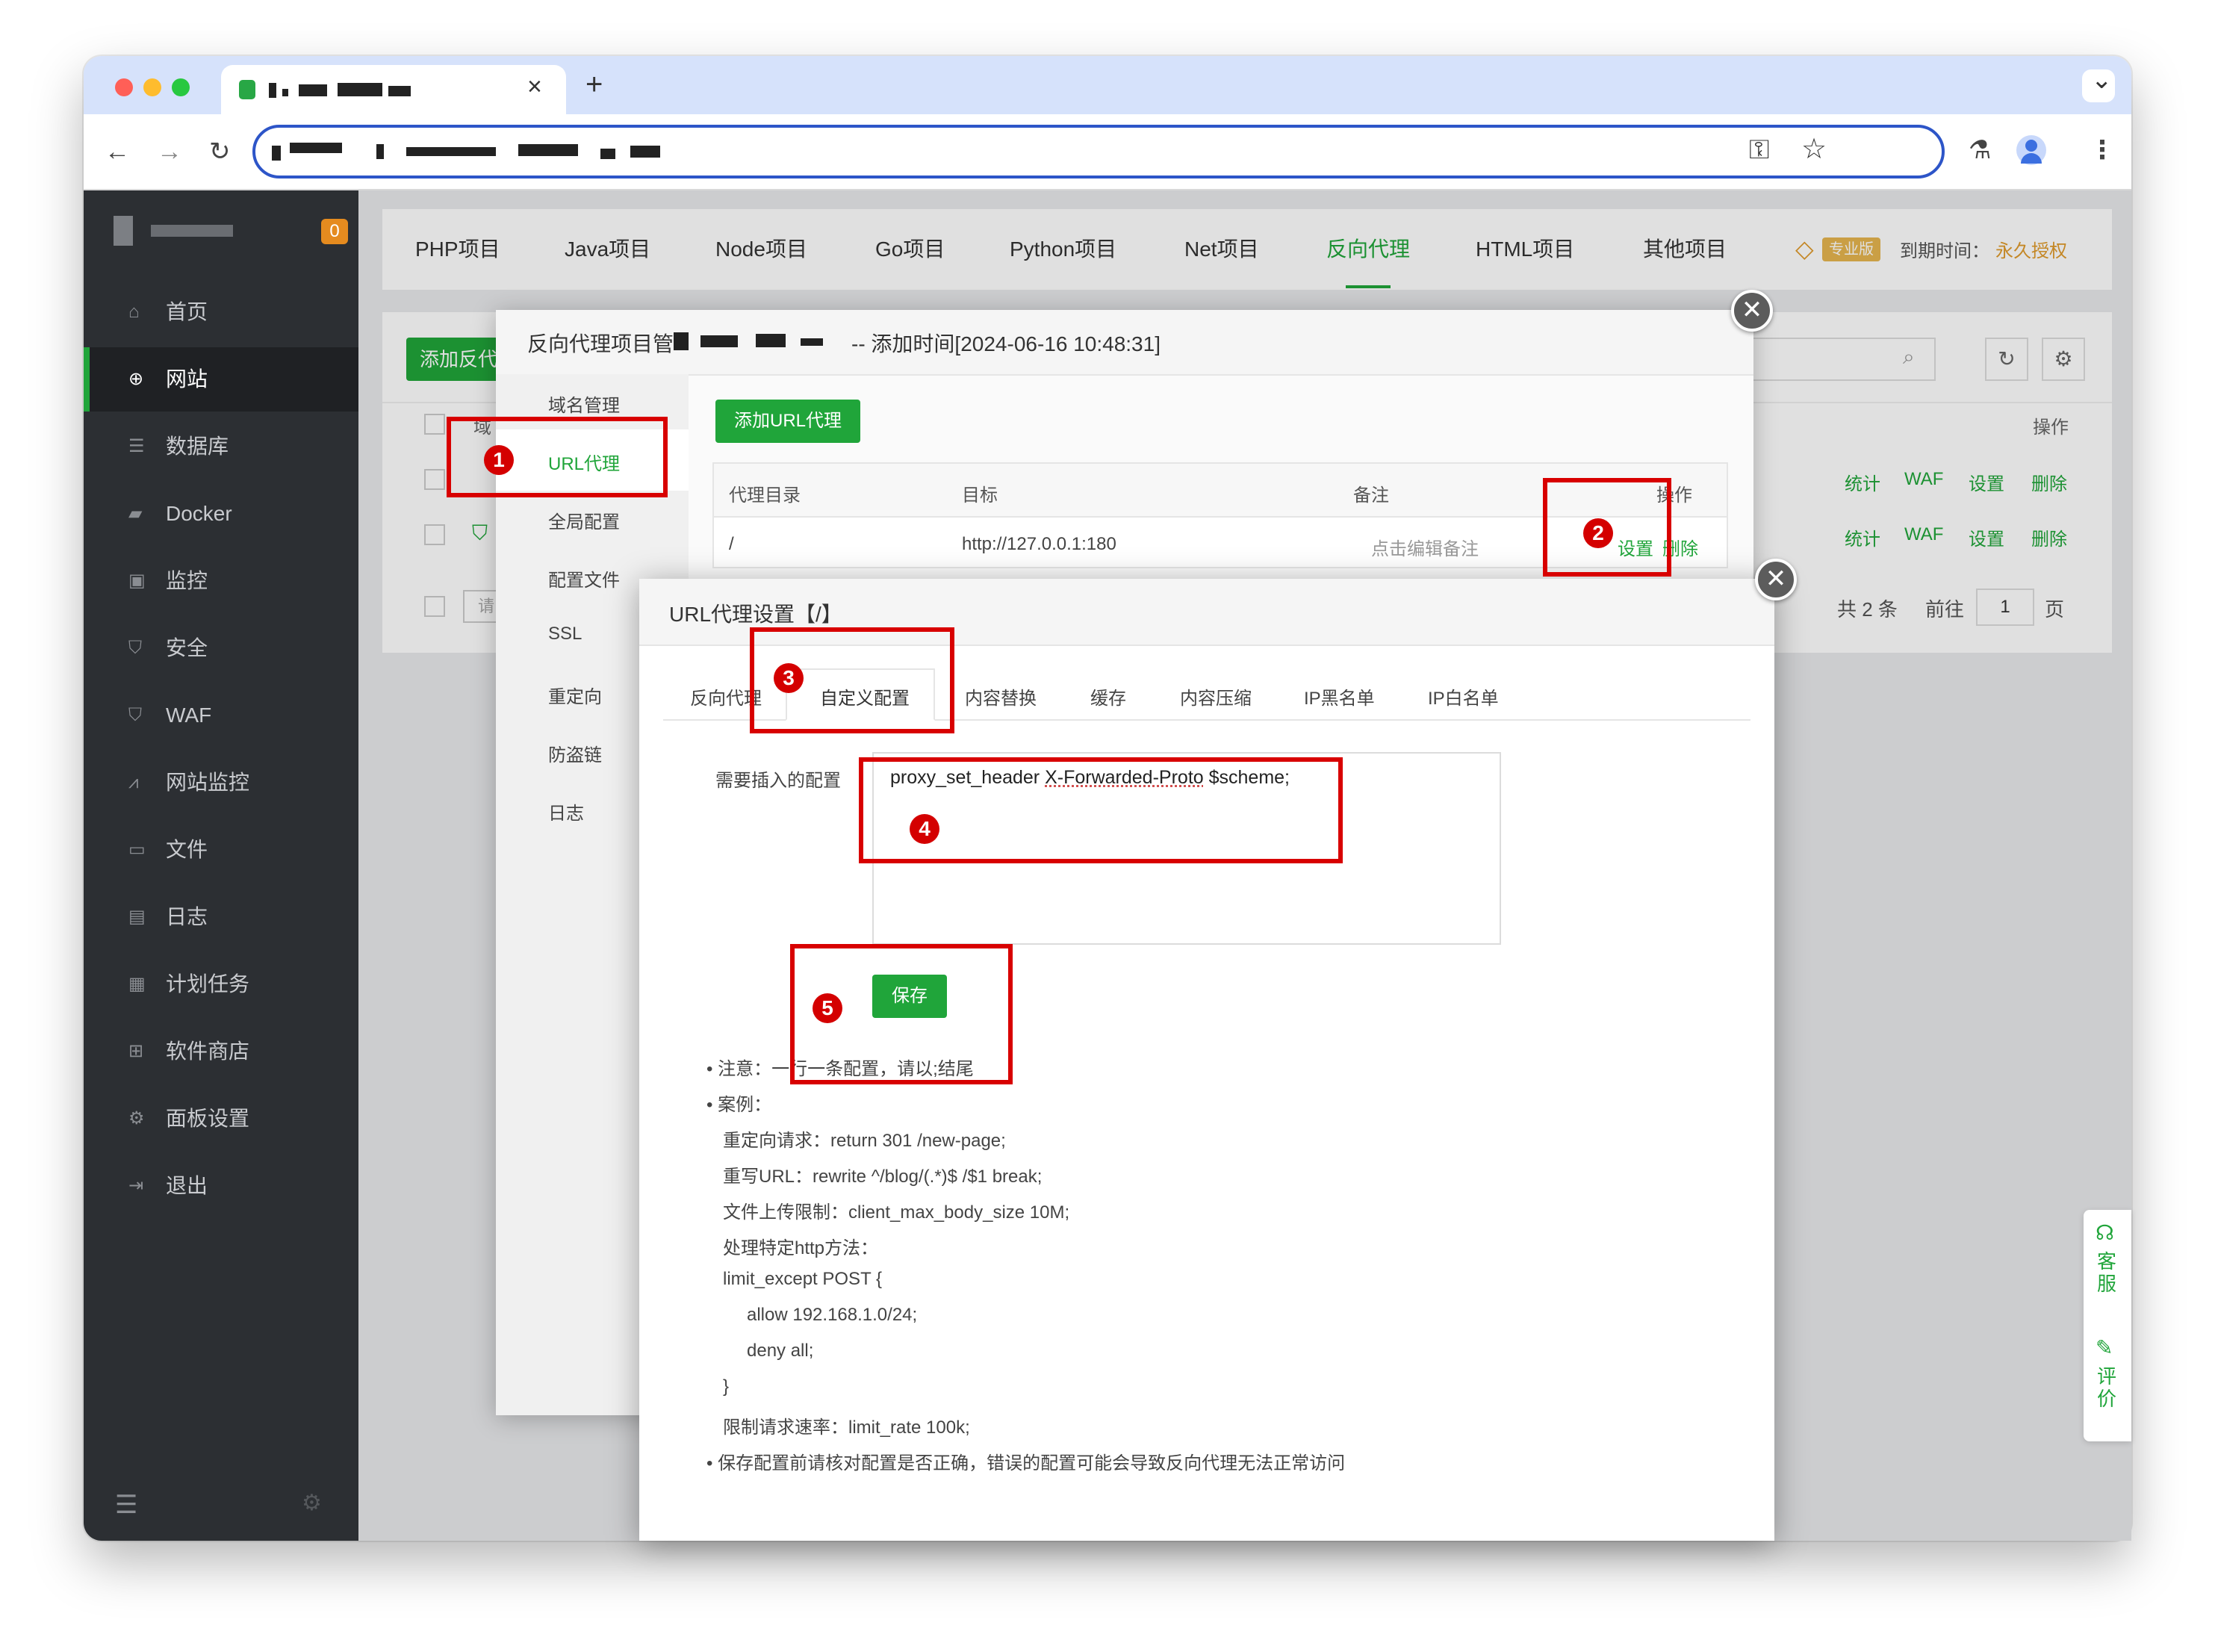  What do you see at coordinates (221, 783) in the screenshot?
I see `sidebar-item-site-monitor: ⩘ 网站监控` at bounding box center [221, 783].